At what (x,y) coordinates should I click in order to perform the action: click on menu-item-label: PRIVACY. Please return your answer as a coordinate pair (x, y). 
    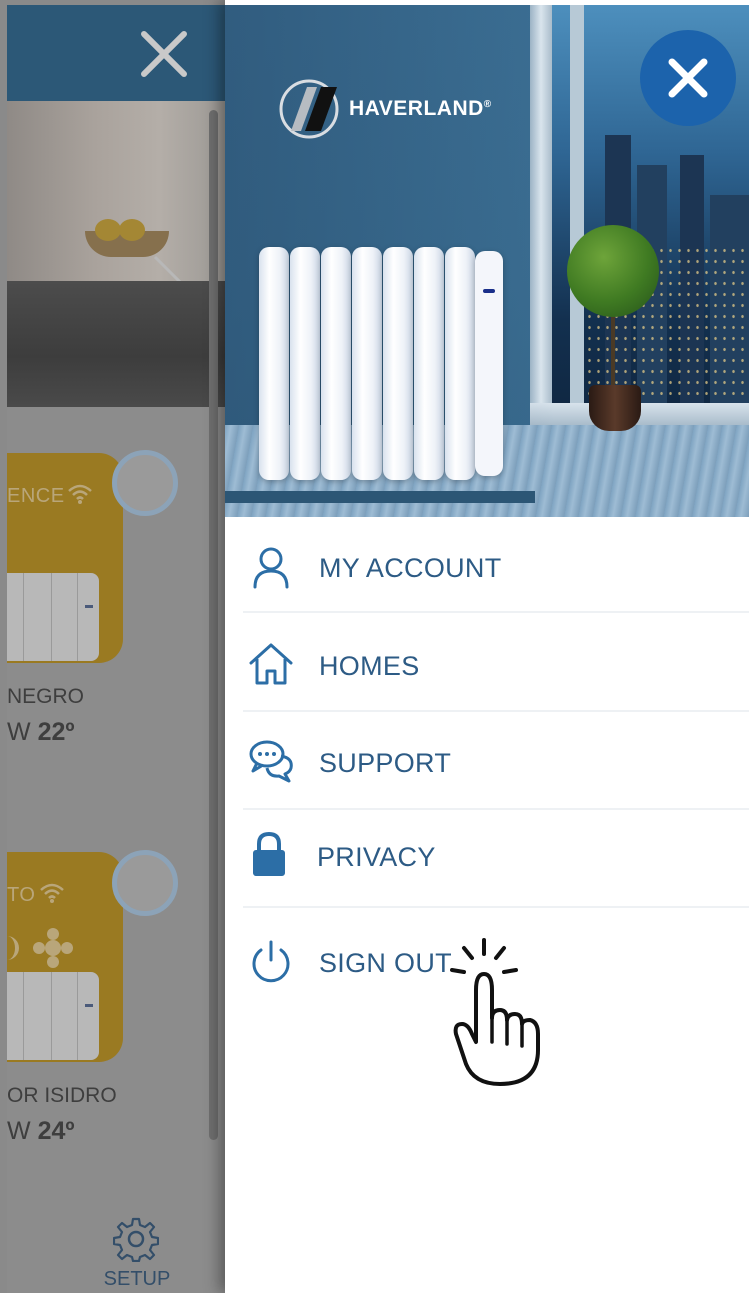
    Looking at the image, I should click on (376, 857).